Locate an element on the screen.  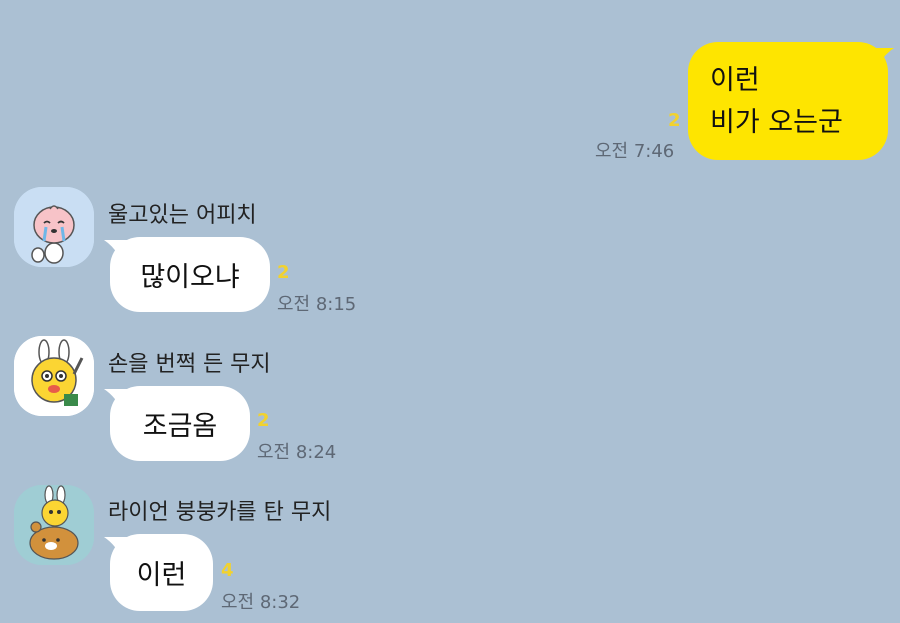
sender-name: 울고있는 어피치 is located at coordinates (182, 215).